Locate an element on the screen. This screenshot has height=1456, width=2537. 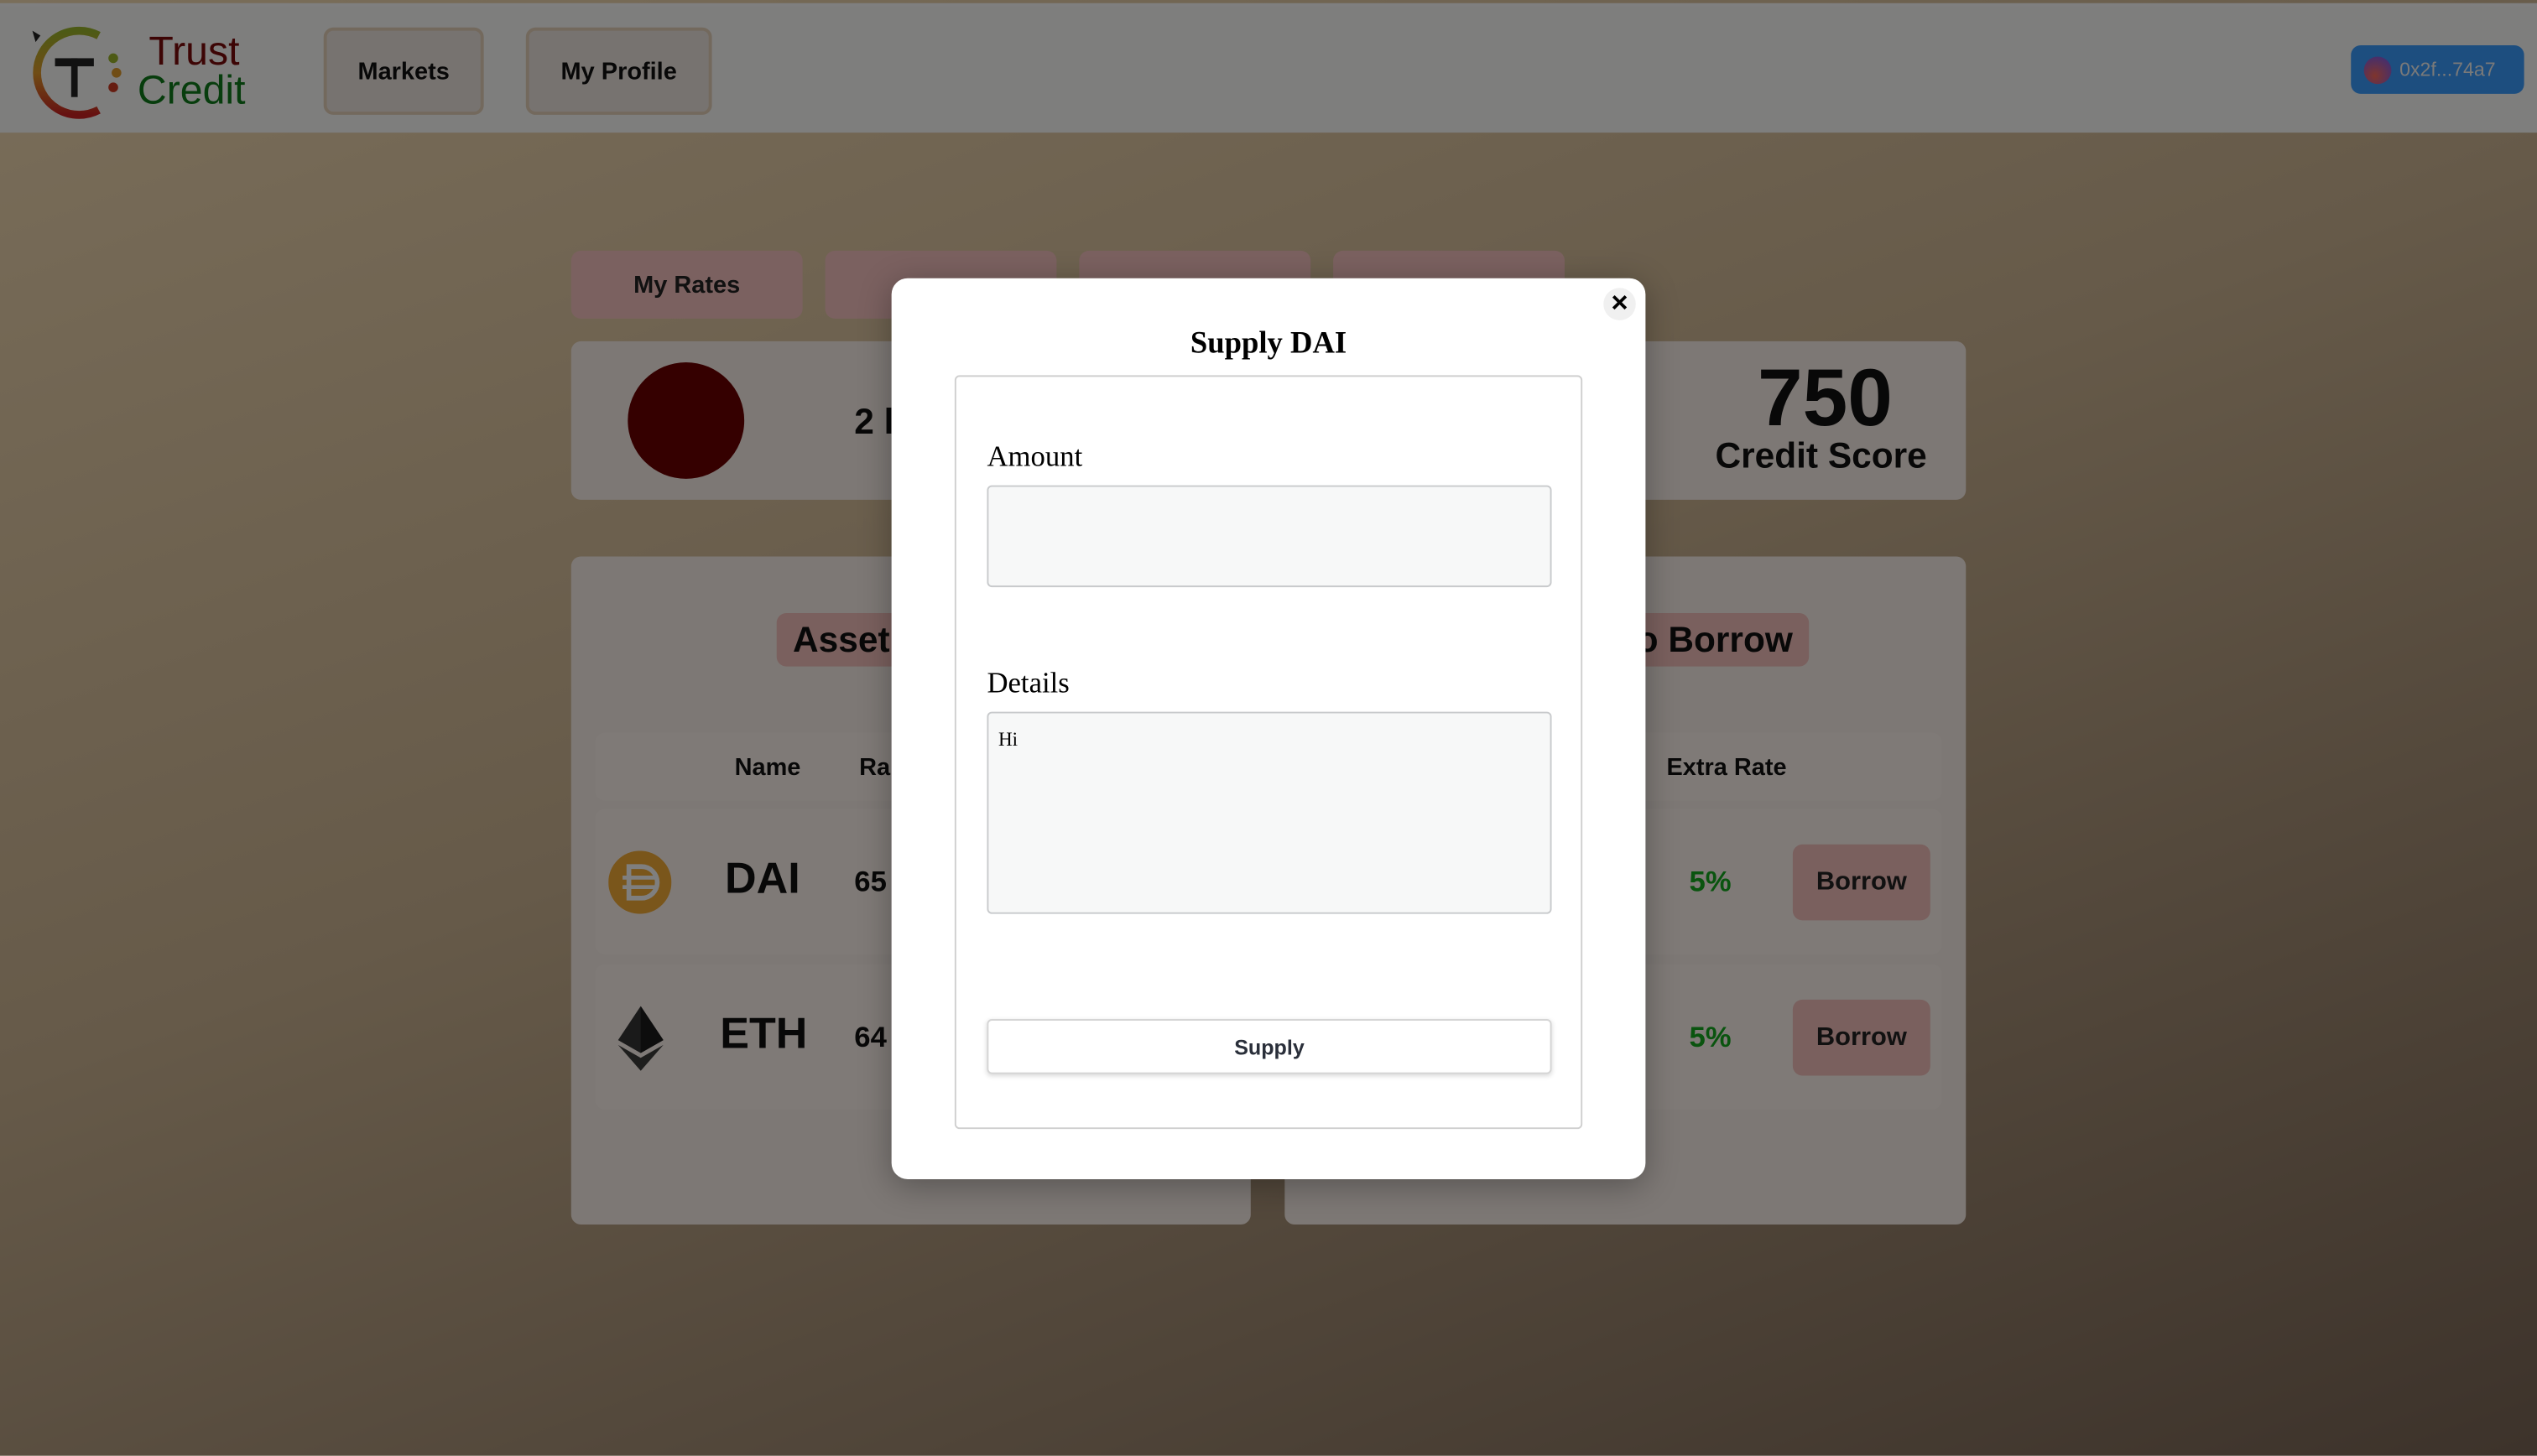
supply-button: Supply is located at coordinates (1269, 1046).